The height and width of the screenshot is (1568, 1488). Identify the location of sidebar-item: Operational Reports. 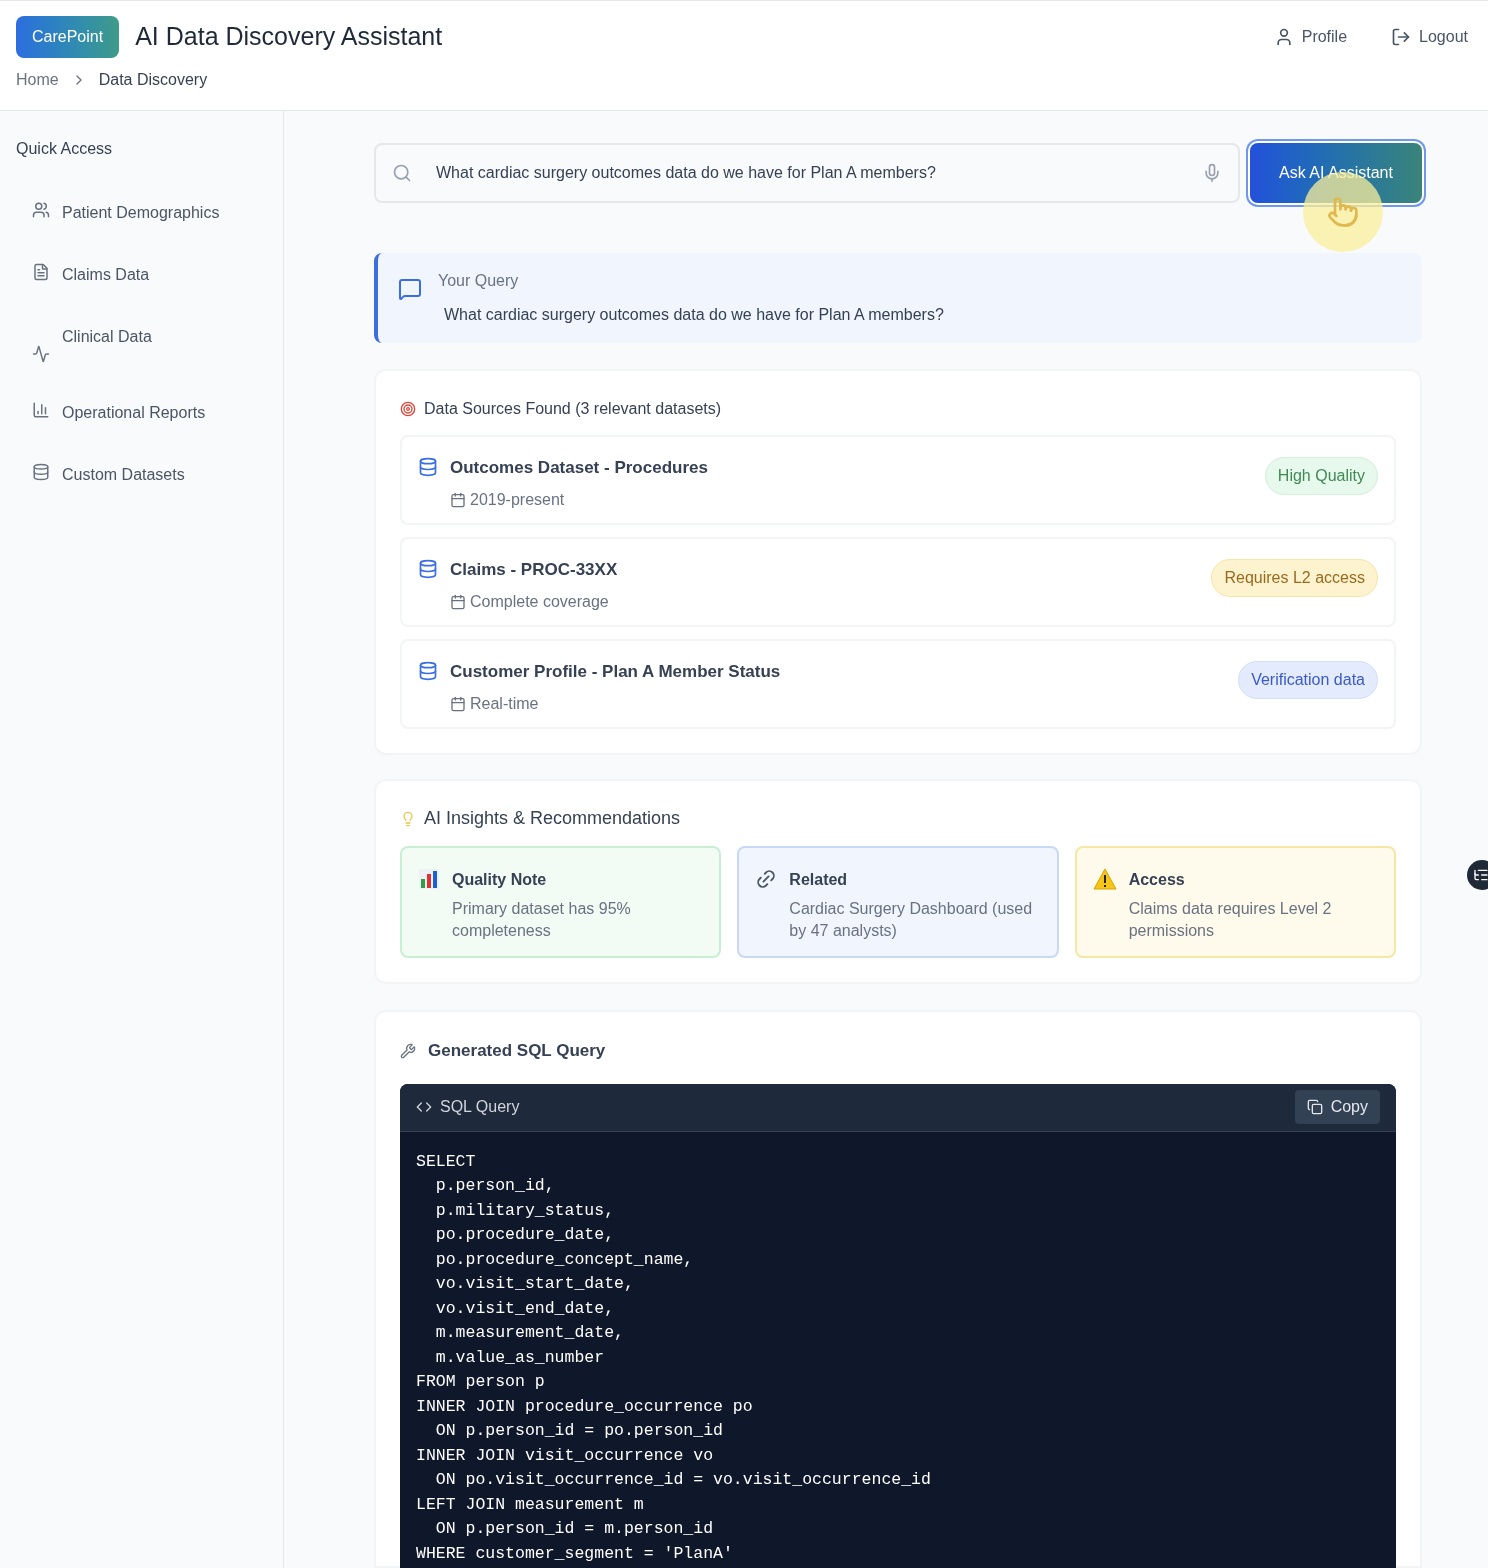
(149, 413).